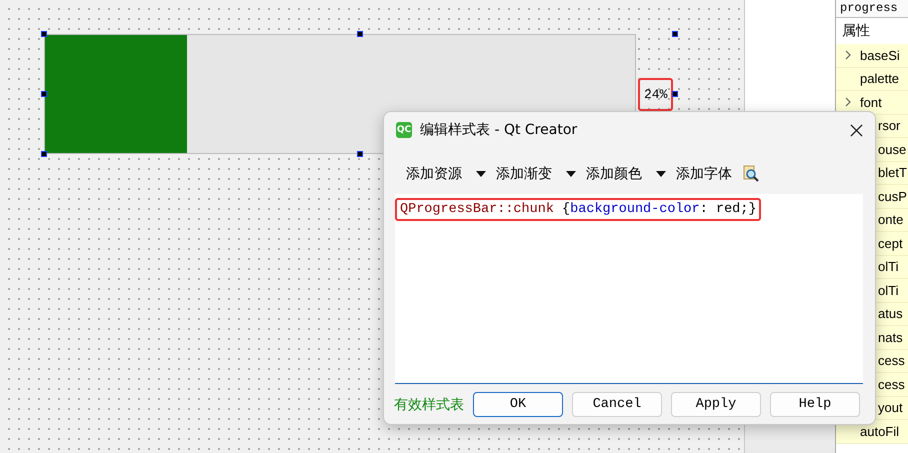 Image resolution: width=908 pixels, height=453 pixels. Describe the element at coordinates (518, 404) in the screenshot. I see `dialog-button: OK` at that location.